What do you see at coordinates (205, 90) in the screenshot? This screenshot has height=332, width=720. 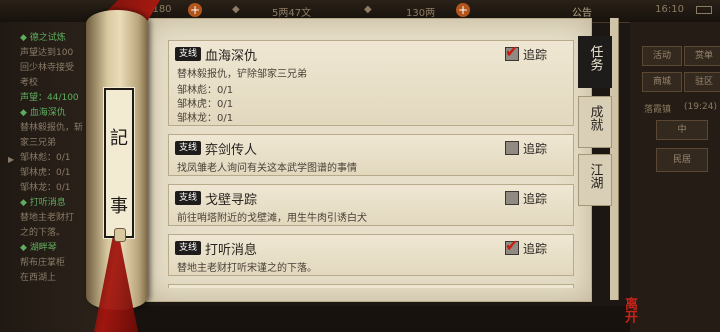 I see `quest-objective: 邹林彪：0/1` at bounding box center [205, 90].